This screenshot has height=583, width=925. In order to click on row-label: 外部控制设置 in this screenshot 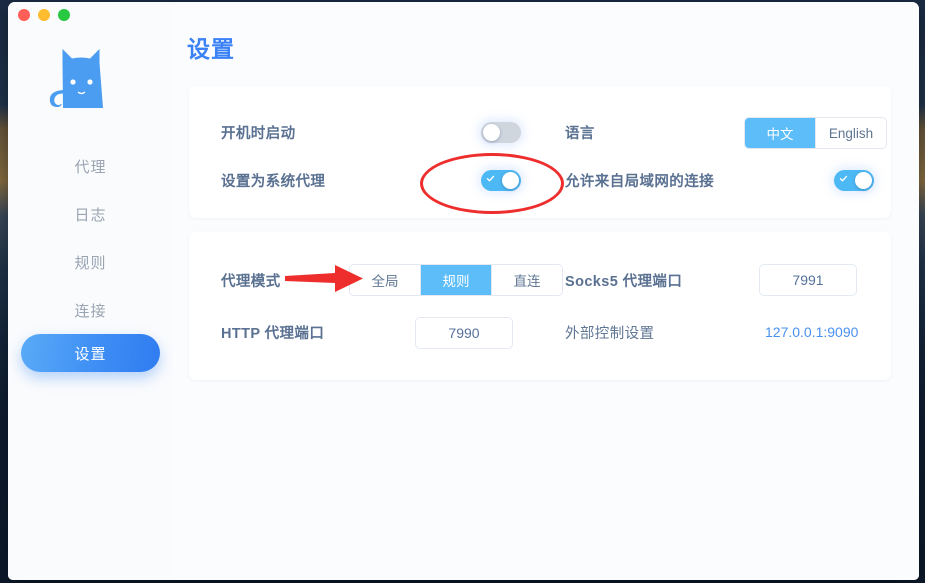, I will do `click(610, 333)`.